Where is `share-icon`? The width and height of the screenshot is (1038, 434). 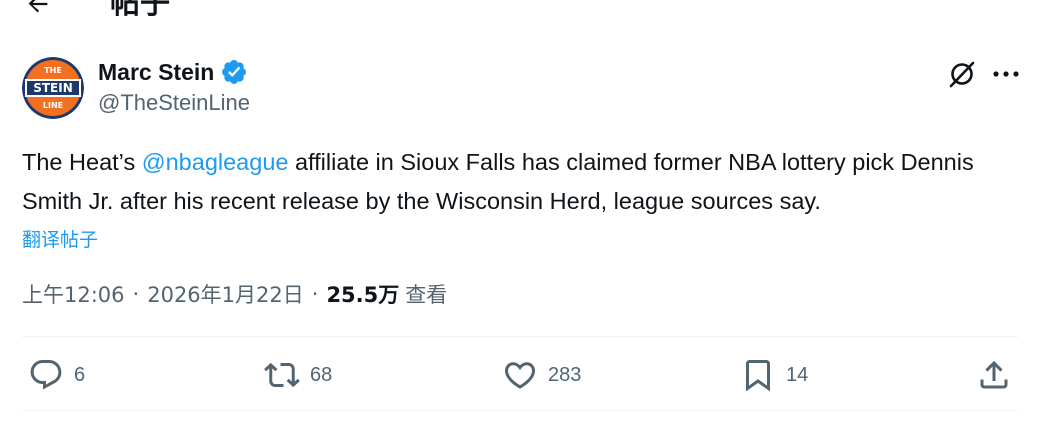 share-icon is located at coordinates (994, 374).